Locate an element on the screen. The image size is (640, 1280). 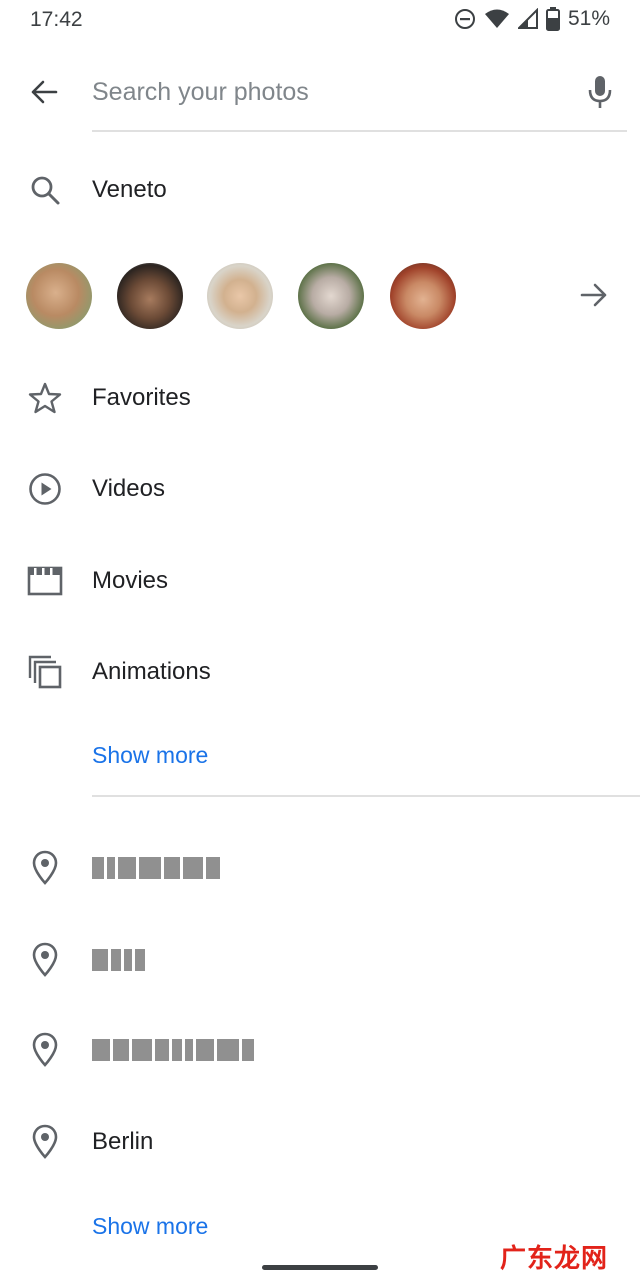
place-item-berlin: Berlin is located at coordinates (320, 1142).